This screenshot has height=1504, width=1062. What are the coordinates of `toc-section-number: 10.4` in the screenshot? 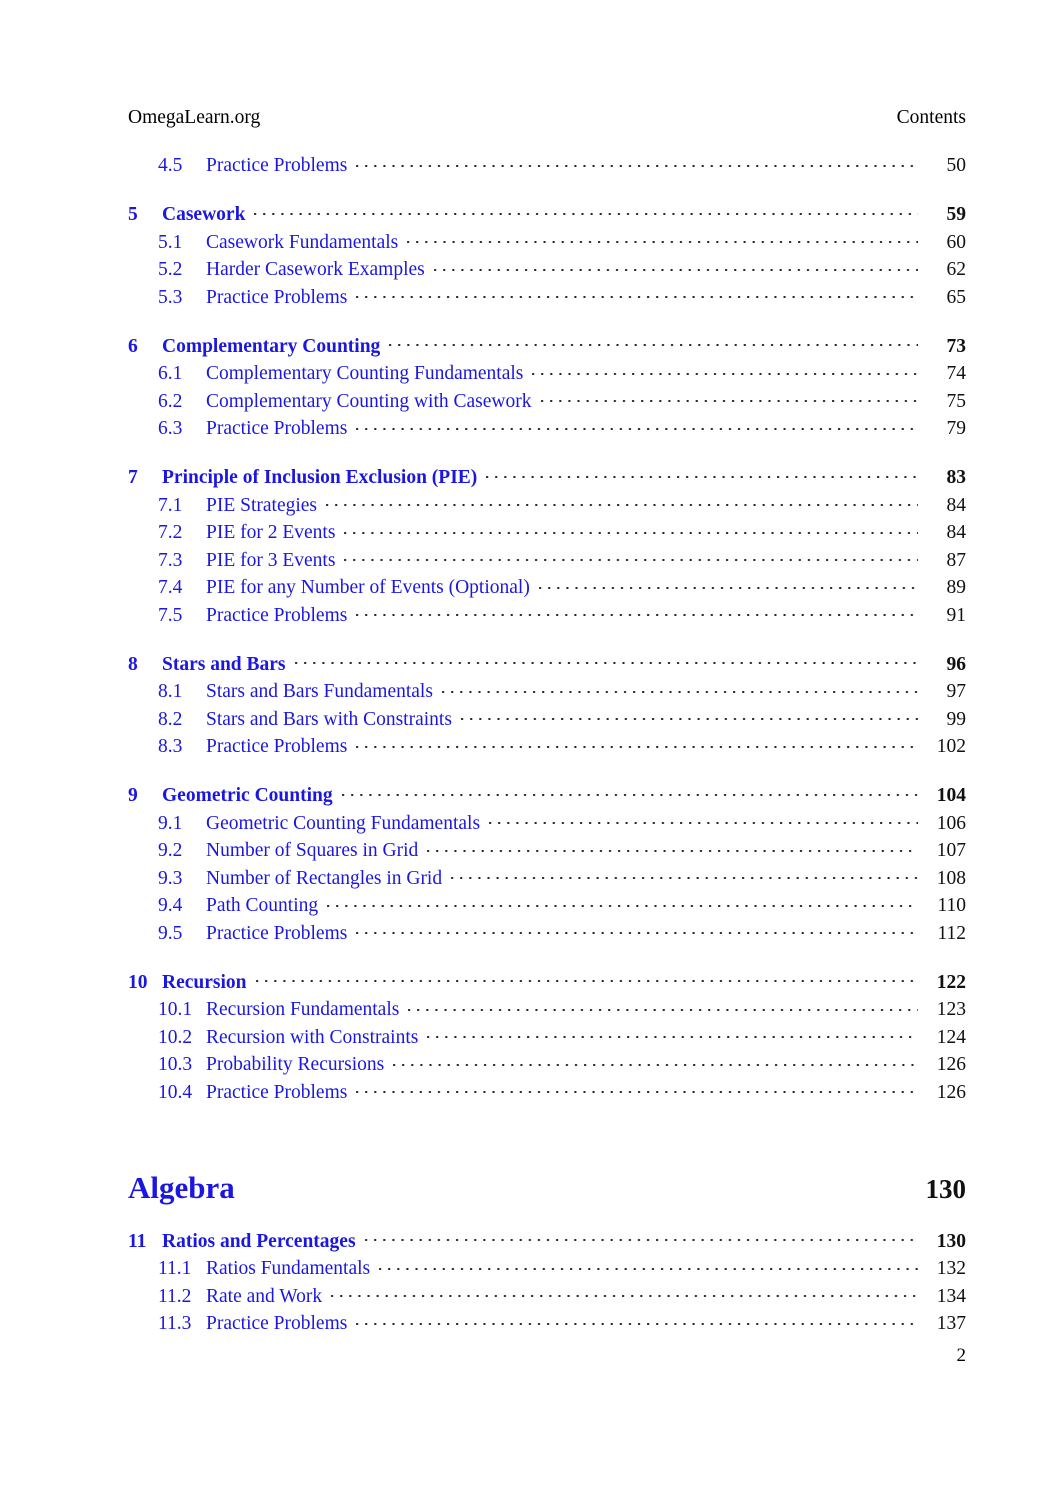 It's located at (175, 1092).